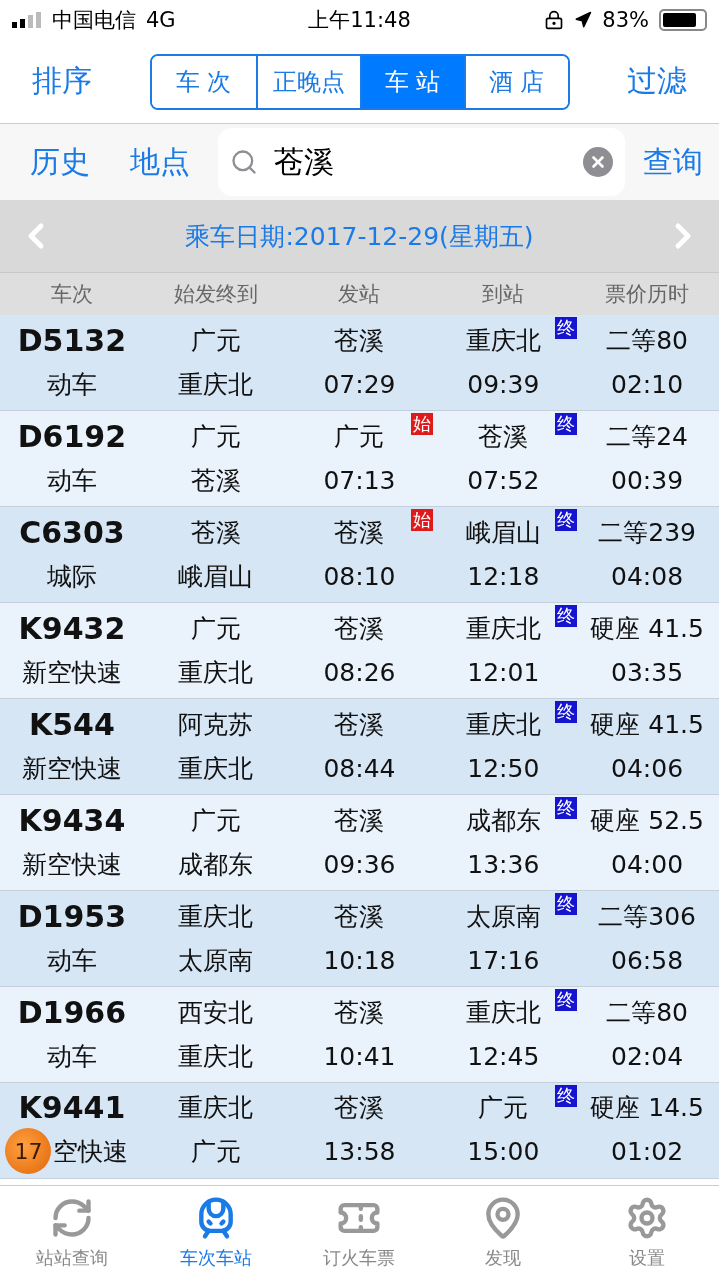 The height and width of the screenshot is (1280, 719). I want to click on ticket-price: 硬座 52.5, so click(647, 821).